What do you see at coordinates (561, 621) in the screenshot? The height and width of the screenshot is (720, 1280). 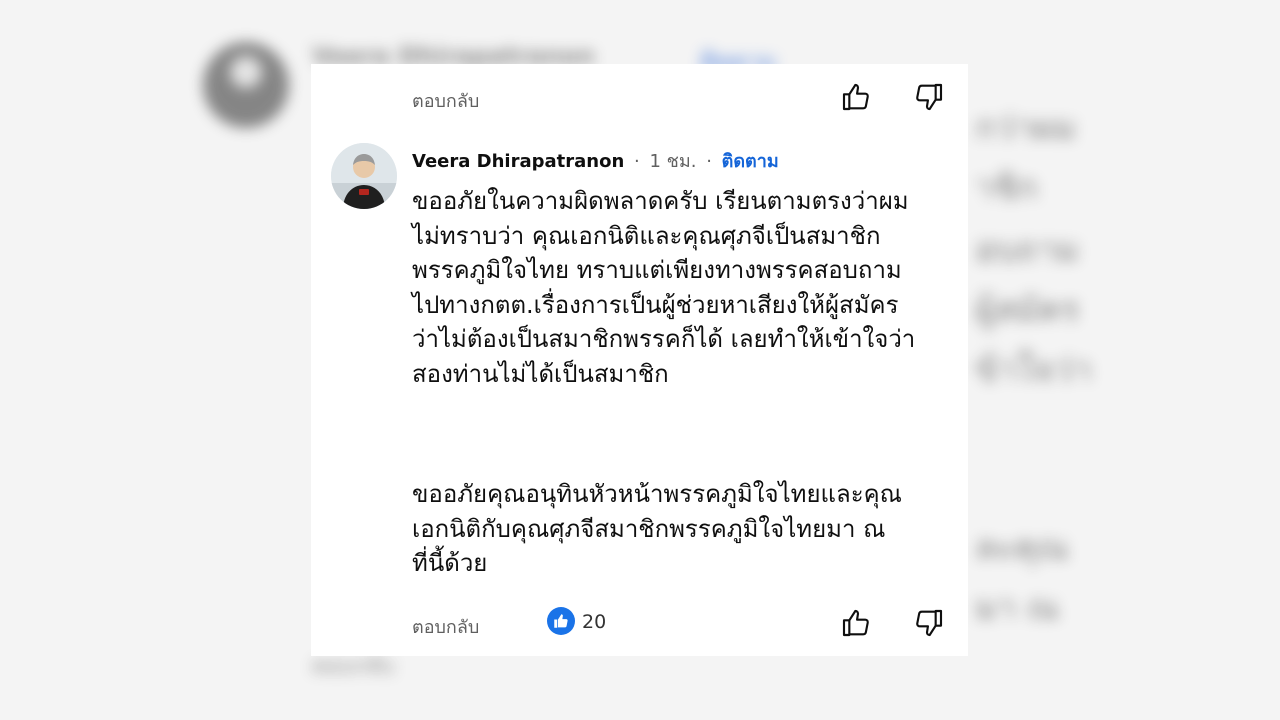 I see `like-reaction-icon` at bounding box center [561, 621].